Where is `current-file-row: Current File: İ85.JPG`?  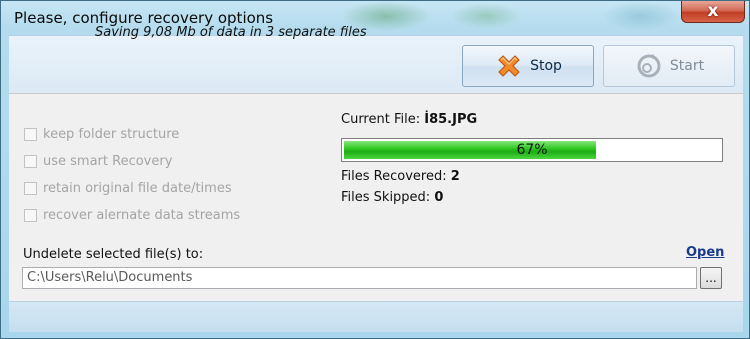 current-file-row: Current File: İ85.JPG is located at coordinates (409, 119).